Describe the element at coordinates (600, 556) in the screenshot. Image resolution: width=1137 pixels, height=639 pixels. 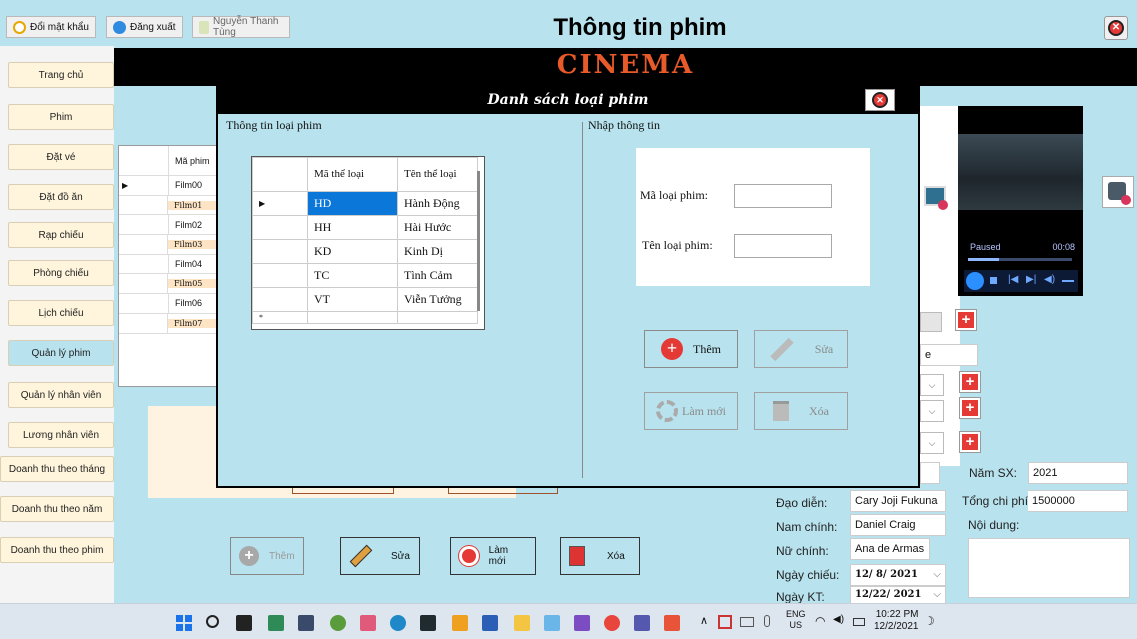
I see `film-delete-button: Xóa` at that location.